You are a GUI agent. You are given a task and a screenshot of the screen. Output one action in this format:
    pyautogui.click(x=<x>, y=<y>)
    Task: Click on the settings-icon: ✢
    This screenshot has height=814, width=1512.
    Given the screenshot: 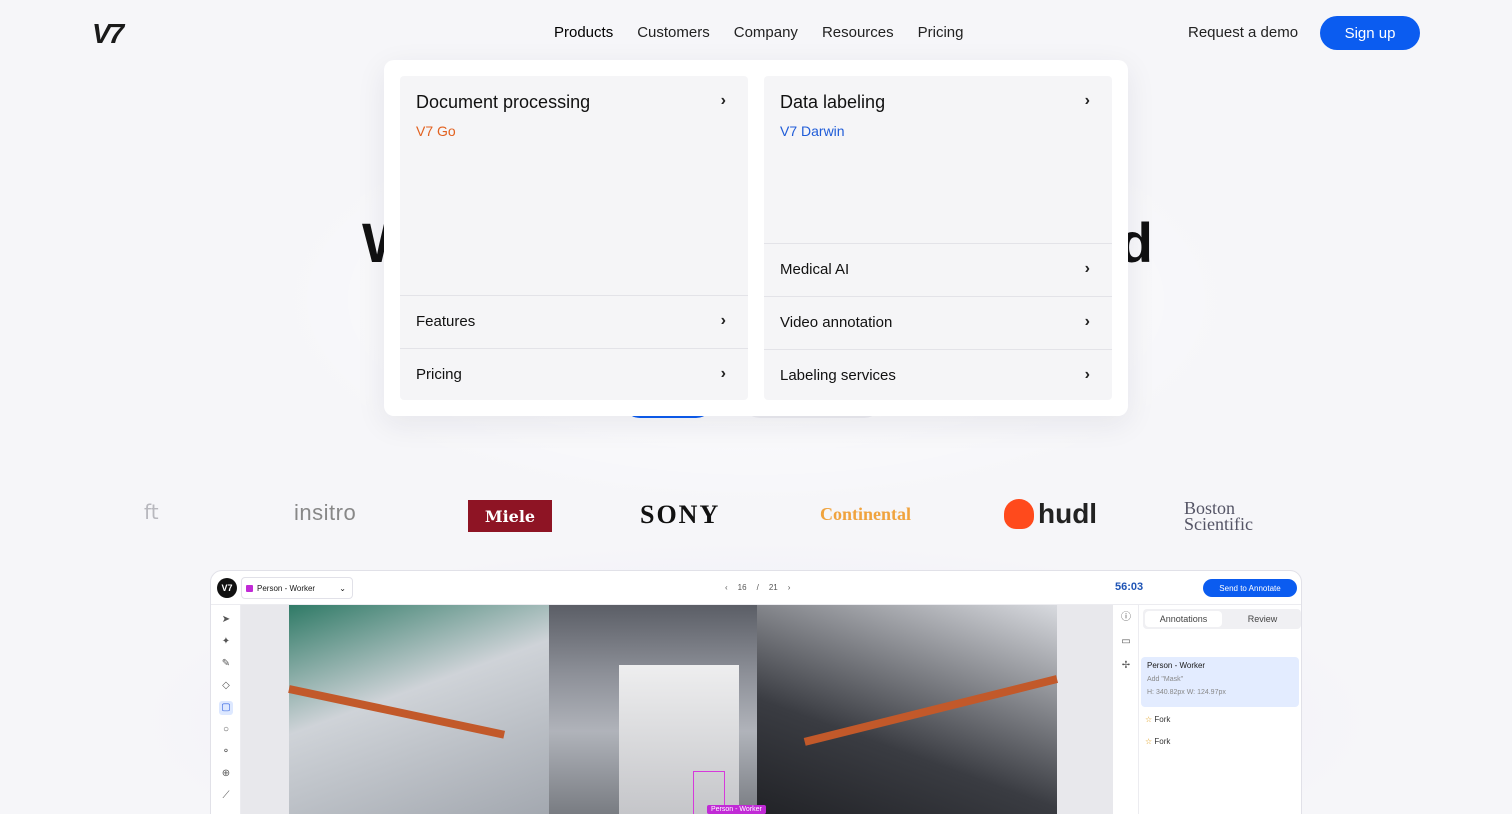 What is the action you would take?
    pyautogui.click(x=1126, y=666)
    